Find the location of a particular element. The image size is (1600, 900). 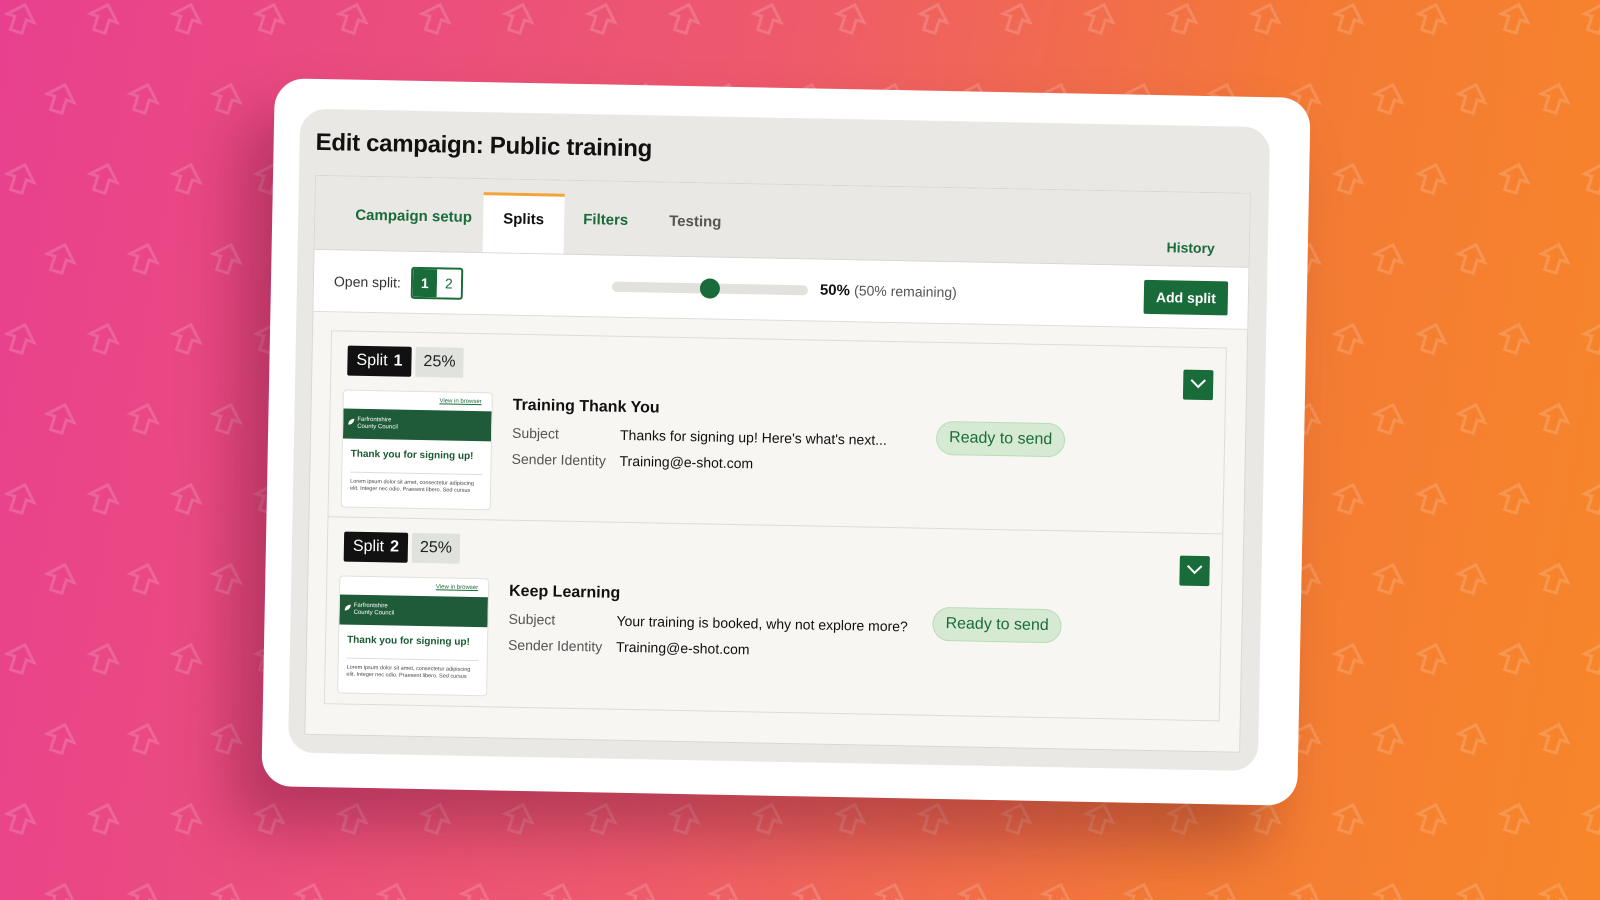

open-split-2-button: 2 is located at coordinates (449, 283).